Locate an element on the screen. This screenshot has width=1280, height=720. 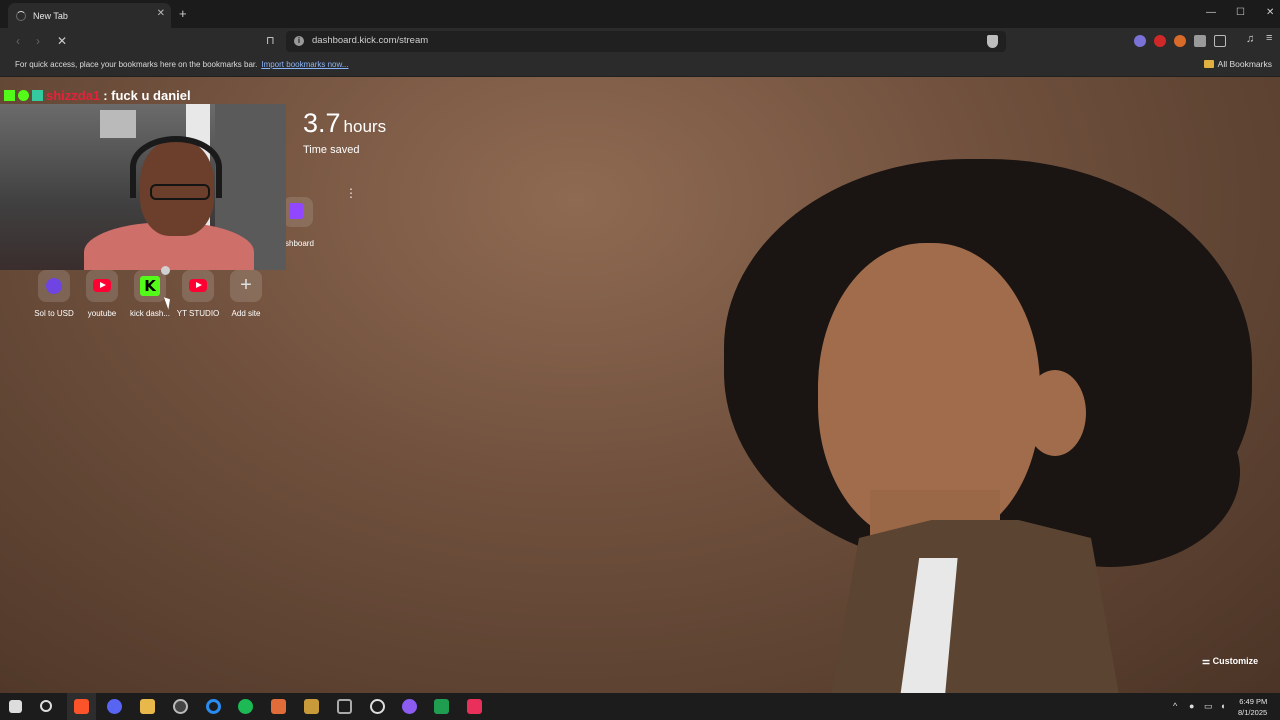
wallpaper-ear is located at coordinates (1055, 413).